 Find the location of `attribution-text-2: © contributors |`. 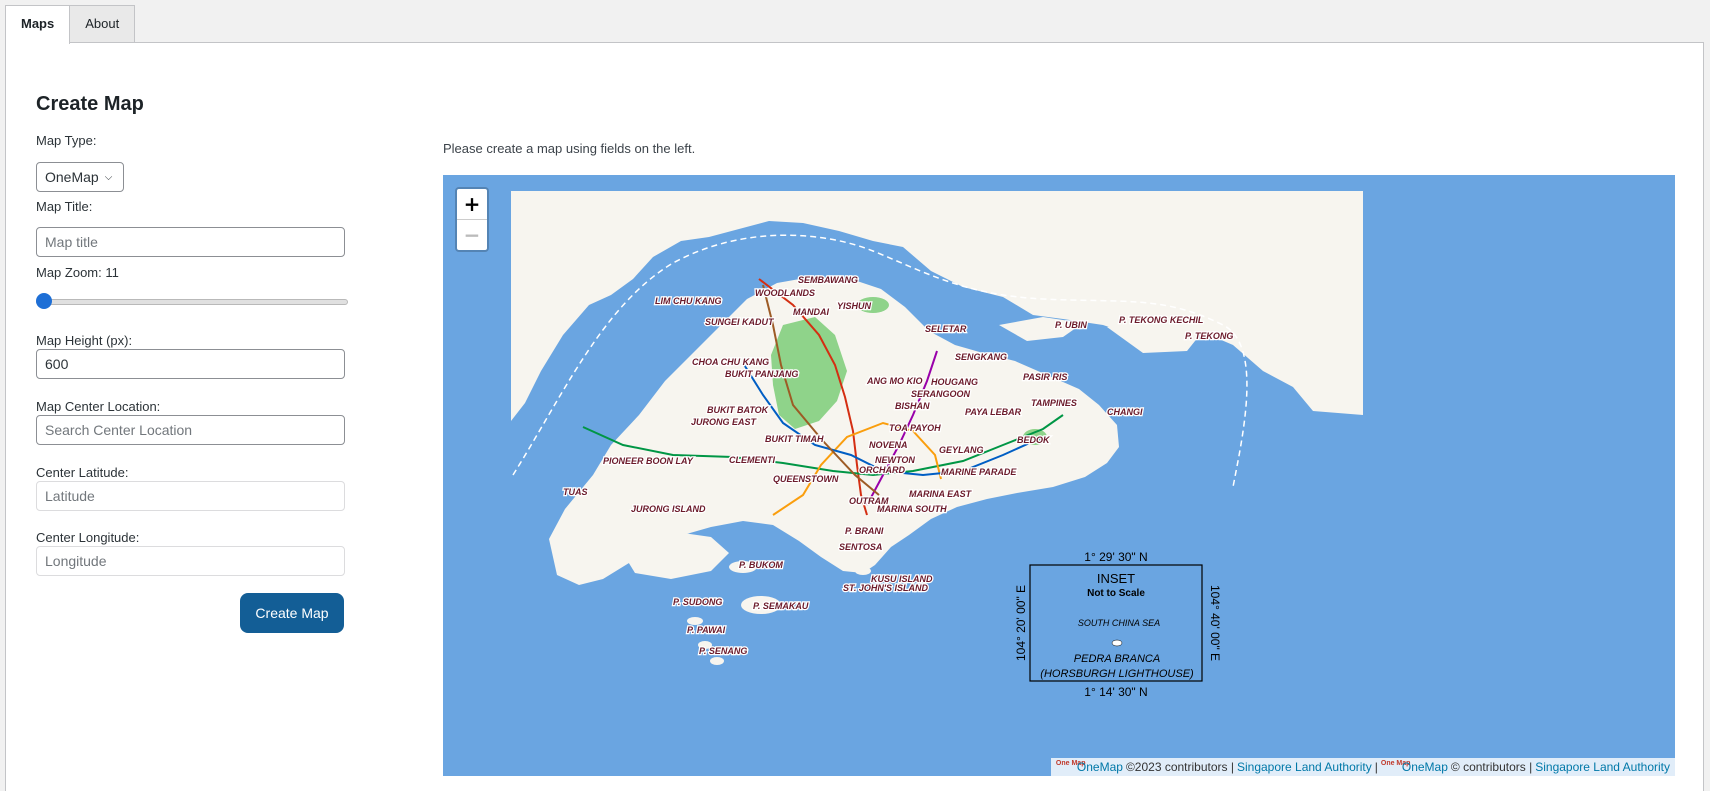

attribution-text-2: © contributors | is located at coordinates (1491, 767).